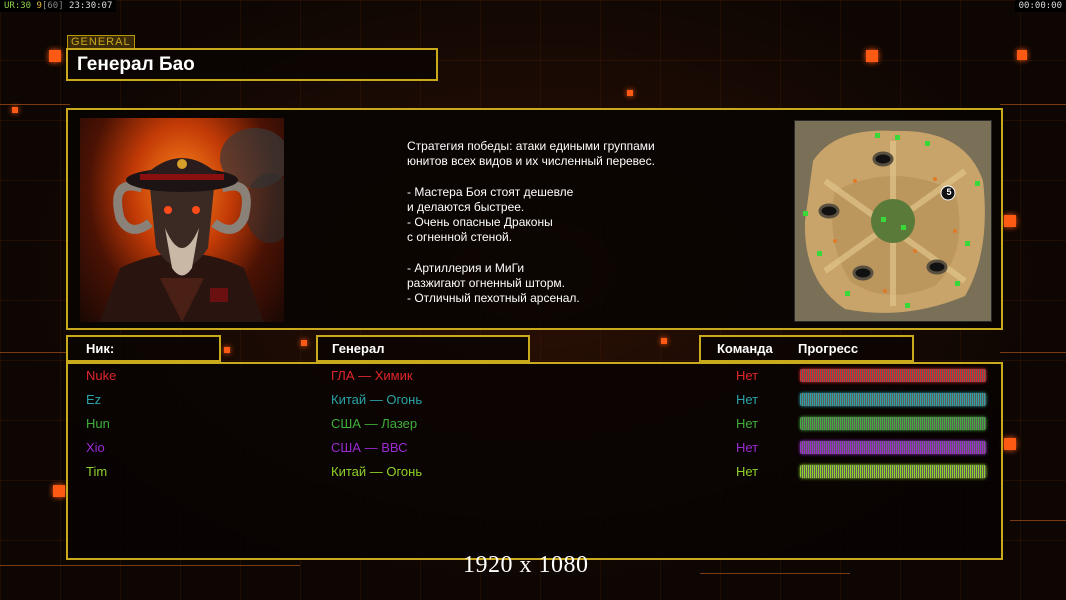 The image size is (1066, 600). What do you see at coordinates (369, 447) in the screenshot?
I see `player-general: США — ВВС` at bounding box center [369, 447].